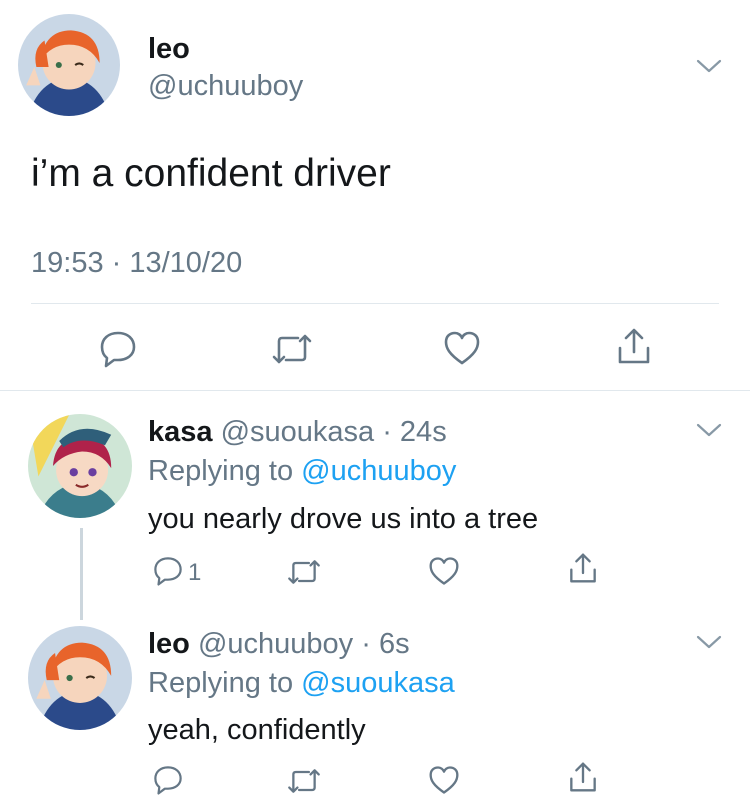 Image resolution: width=750 pixels, height=805 pixels. I want to click on display-name: kasa, so click(180, 432).